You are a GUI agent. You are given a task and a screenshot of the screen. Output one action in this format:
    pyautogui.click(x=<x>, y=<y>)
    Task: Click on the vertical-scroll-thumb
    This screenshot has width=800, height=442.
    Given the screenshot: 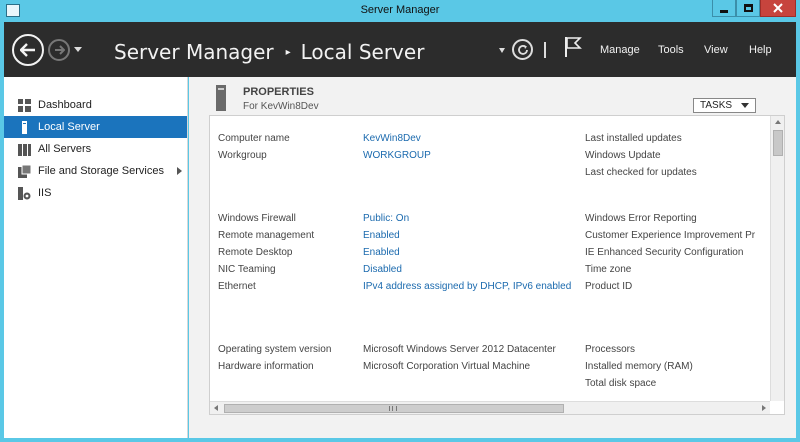 What is the action you would take?
    pyautogui.click(x=778, y=143)
    